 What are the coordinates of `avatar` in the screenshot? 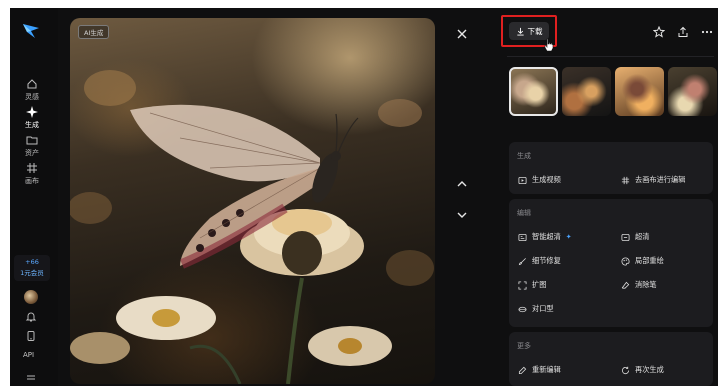 It's located at (31, 297).